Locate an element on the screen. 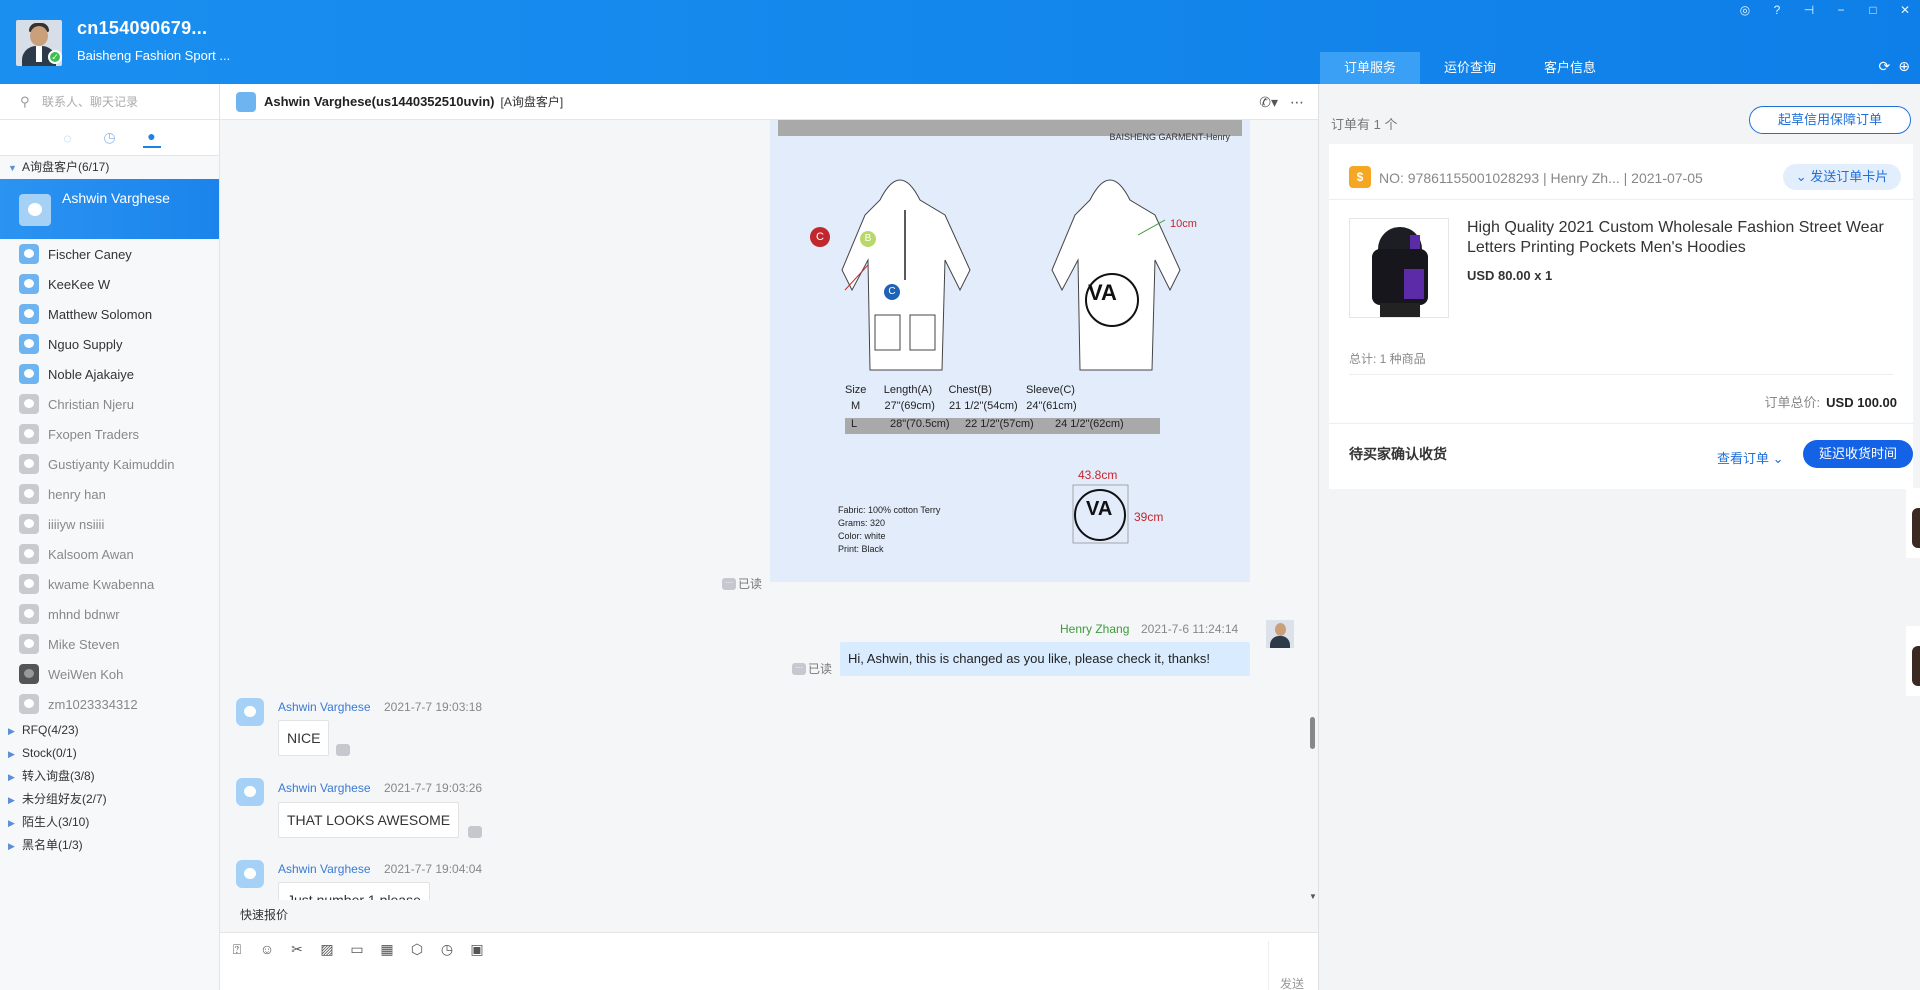 This screenshot has width=1920, height=990. chat-contact-avatar is located at coordinates (246, 101).